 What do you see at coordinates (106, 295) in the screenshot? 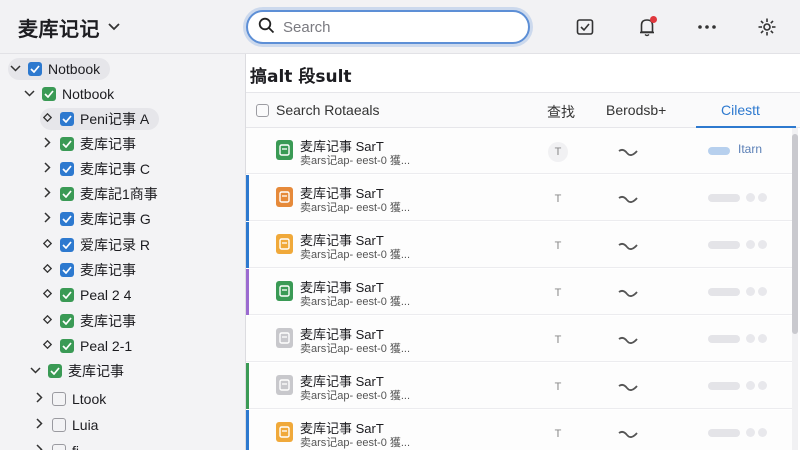
I see `sidebar-item-label: Peal 2 4` at bounding box center [106, 295].